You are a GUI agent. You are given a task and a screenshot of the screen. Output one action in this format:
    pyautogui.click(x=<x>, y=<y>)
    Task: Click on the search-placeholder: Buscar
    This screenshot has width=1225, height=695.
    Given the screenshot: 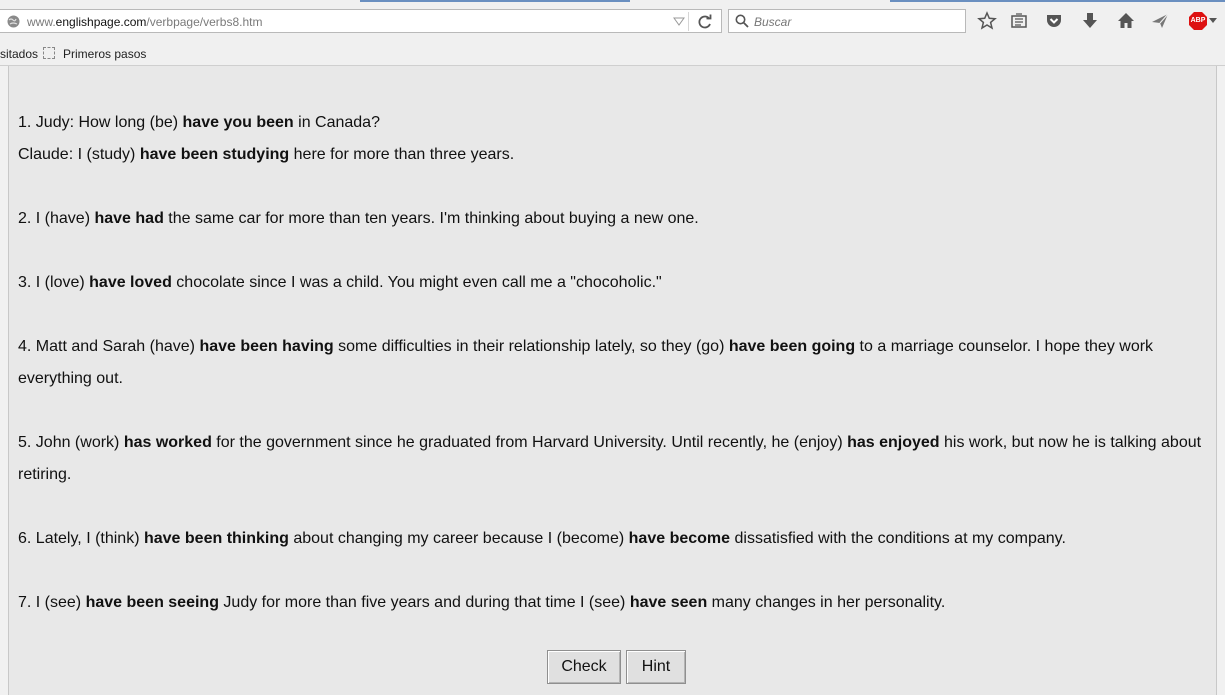 What is the action you would take?
    pyautogui.click(x=773, y=22)
    